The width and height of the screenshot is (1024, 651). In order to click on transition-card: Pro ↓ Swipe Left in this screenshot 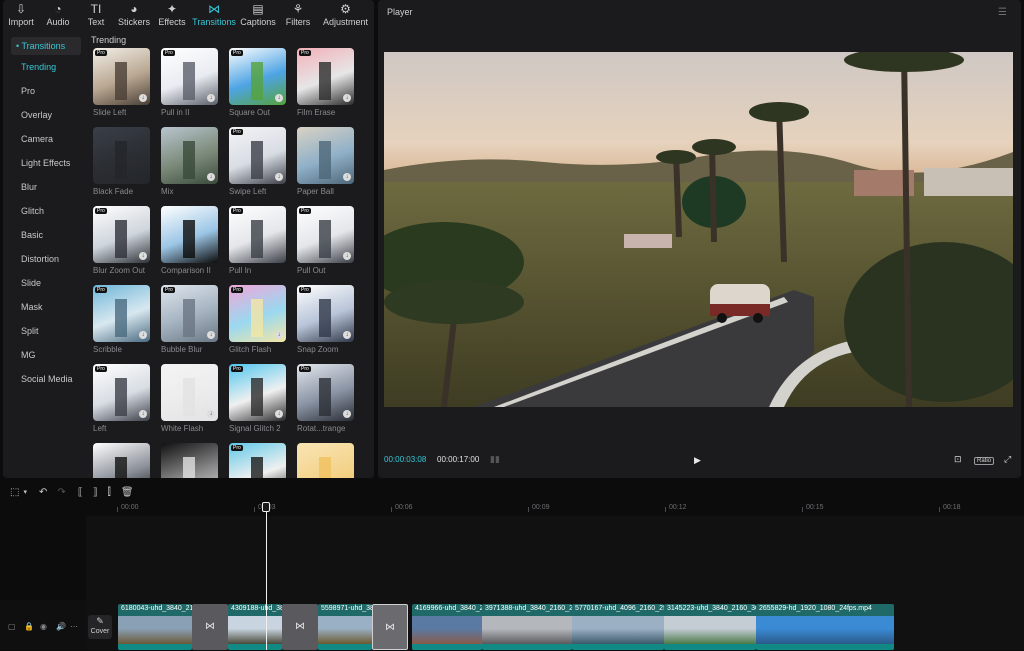, I will do `click(257, 161)`.